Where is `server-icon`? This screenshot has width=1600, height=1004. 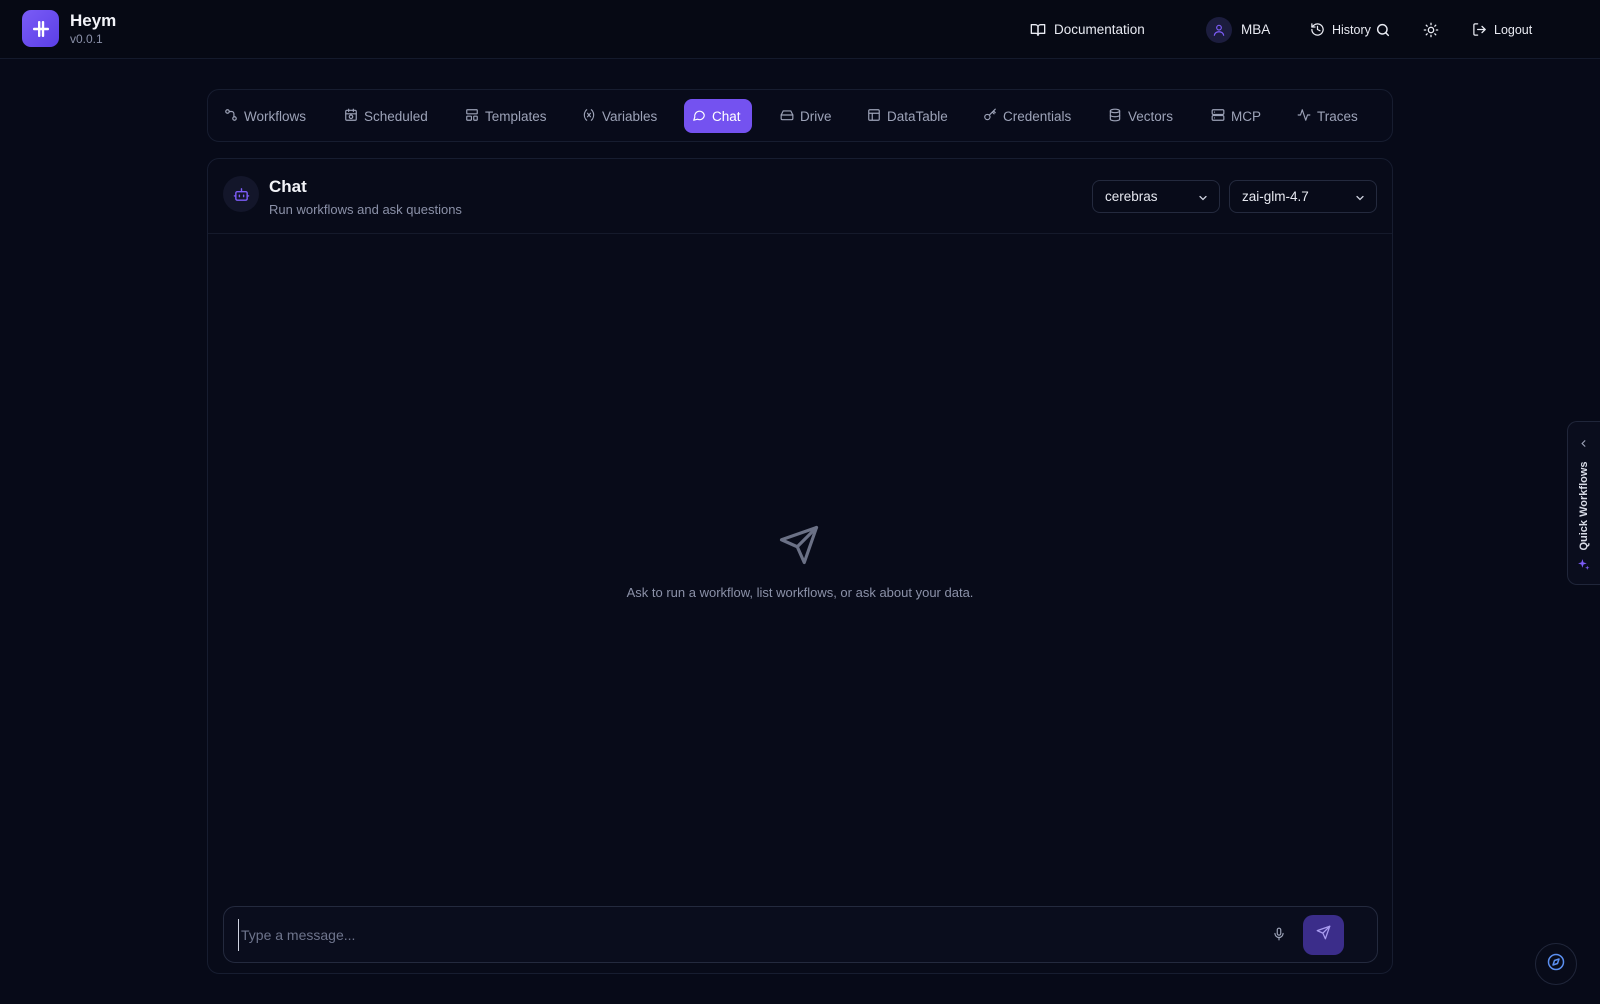
server-icon is located at coordinates (1221, 116).